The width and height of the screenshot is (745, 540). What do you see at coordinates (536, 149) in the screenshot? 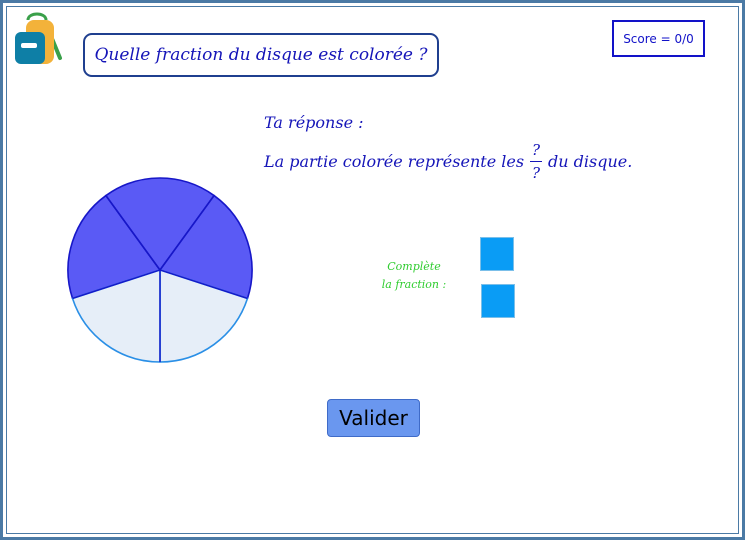
I see `fraction-numerator: ?` at bounding box center [536, 149].